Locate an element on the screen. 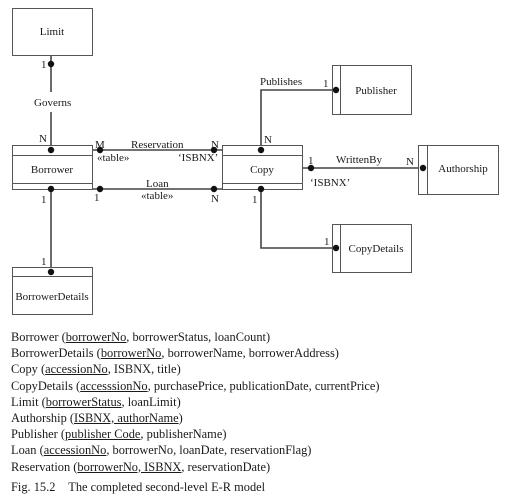 The image size is (515, 503). entity-borrower-label: Borrower is located at coordinates (52, 170).